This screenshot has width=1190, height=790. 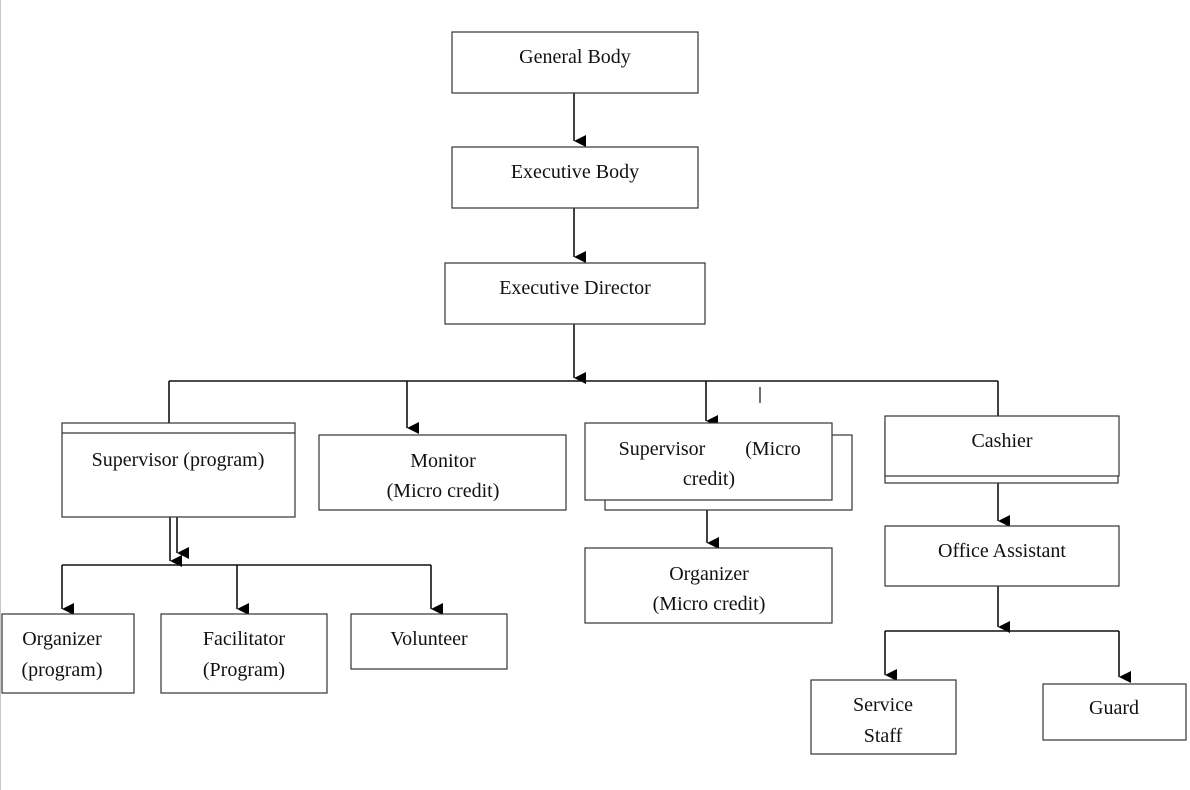 I want to click on node-label-line2: credit), so click(x=709, y=479).